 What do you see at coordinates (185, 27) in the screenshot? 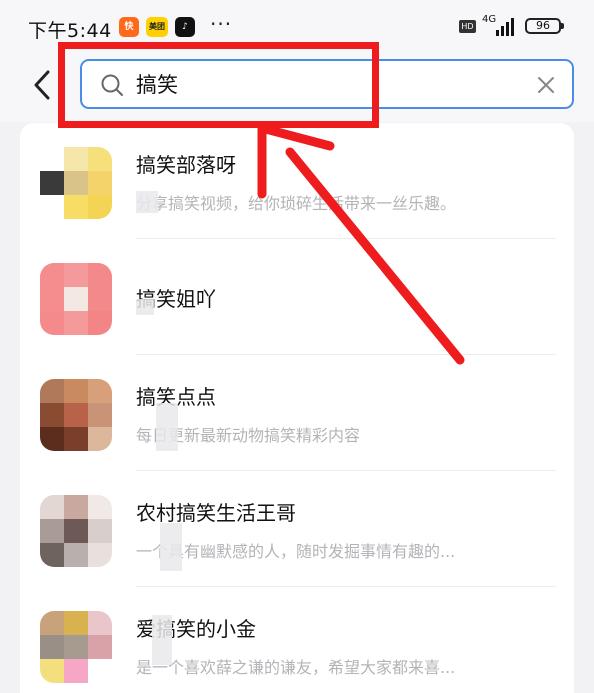
I see `tiktok-app-icon: ♪` at bounding box center [185, 27].